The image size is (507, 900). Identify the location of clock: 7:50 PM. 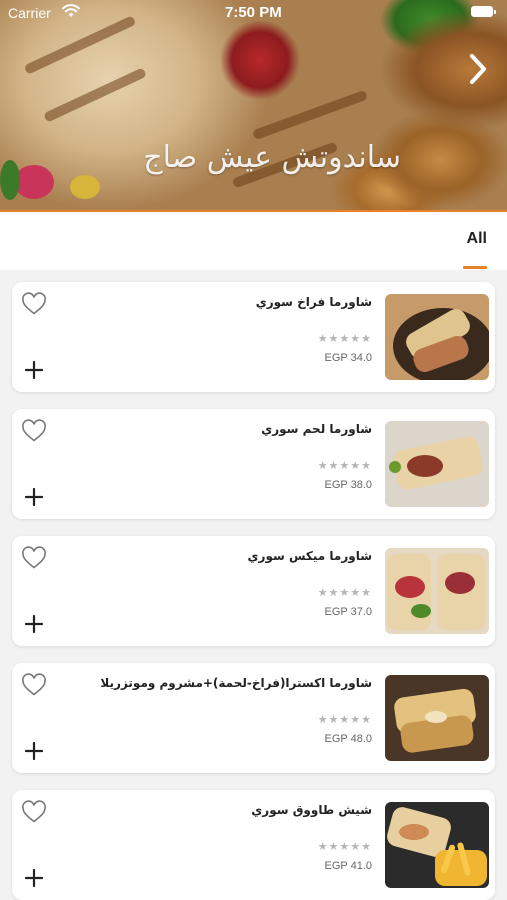
(253, 12).